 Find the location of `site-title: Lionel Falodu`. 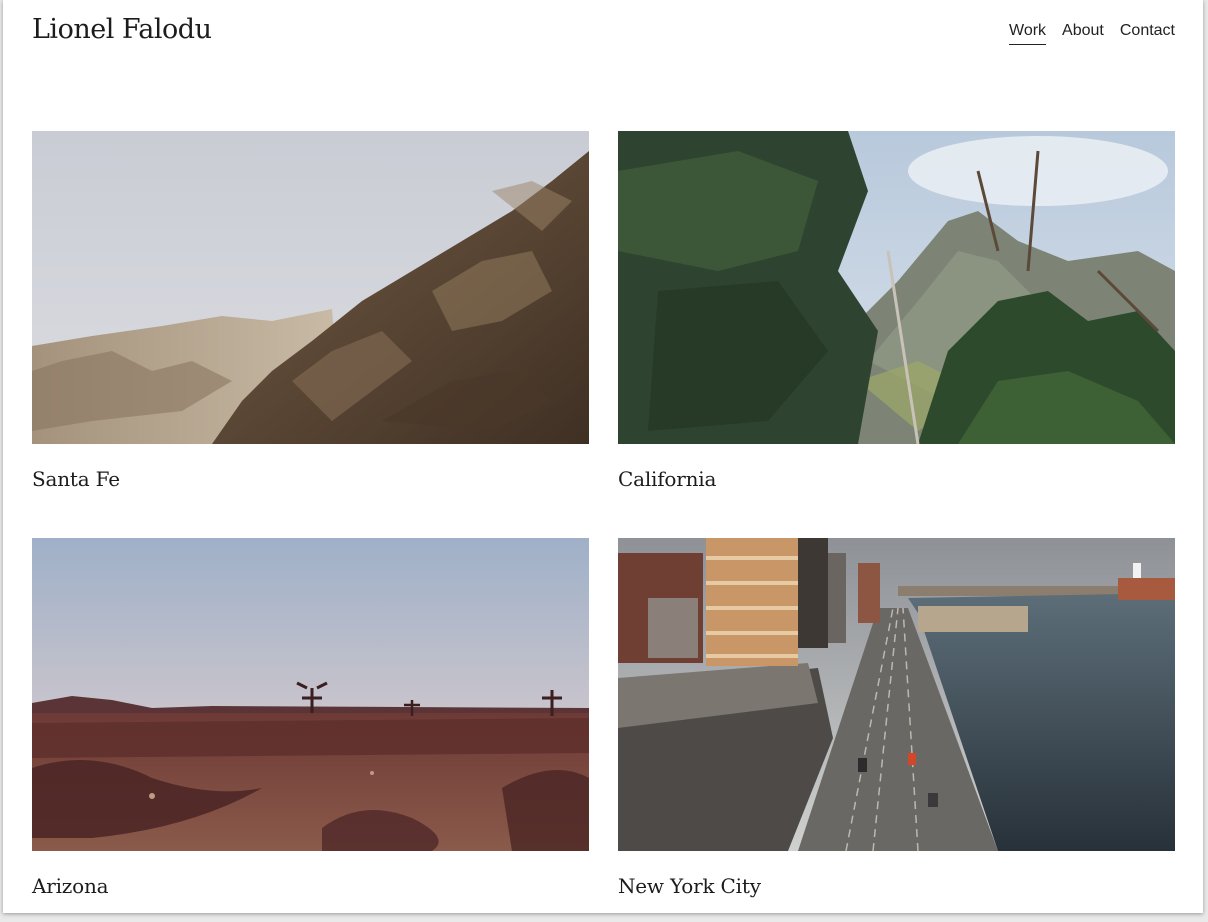

site-title: Lionel Falodu is located at coordinates (122, 29).